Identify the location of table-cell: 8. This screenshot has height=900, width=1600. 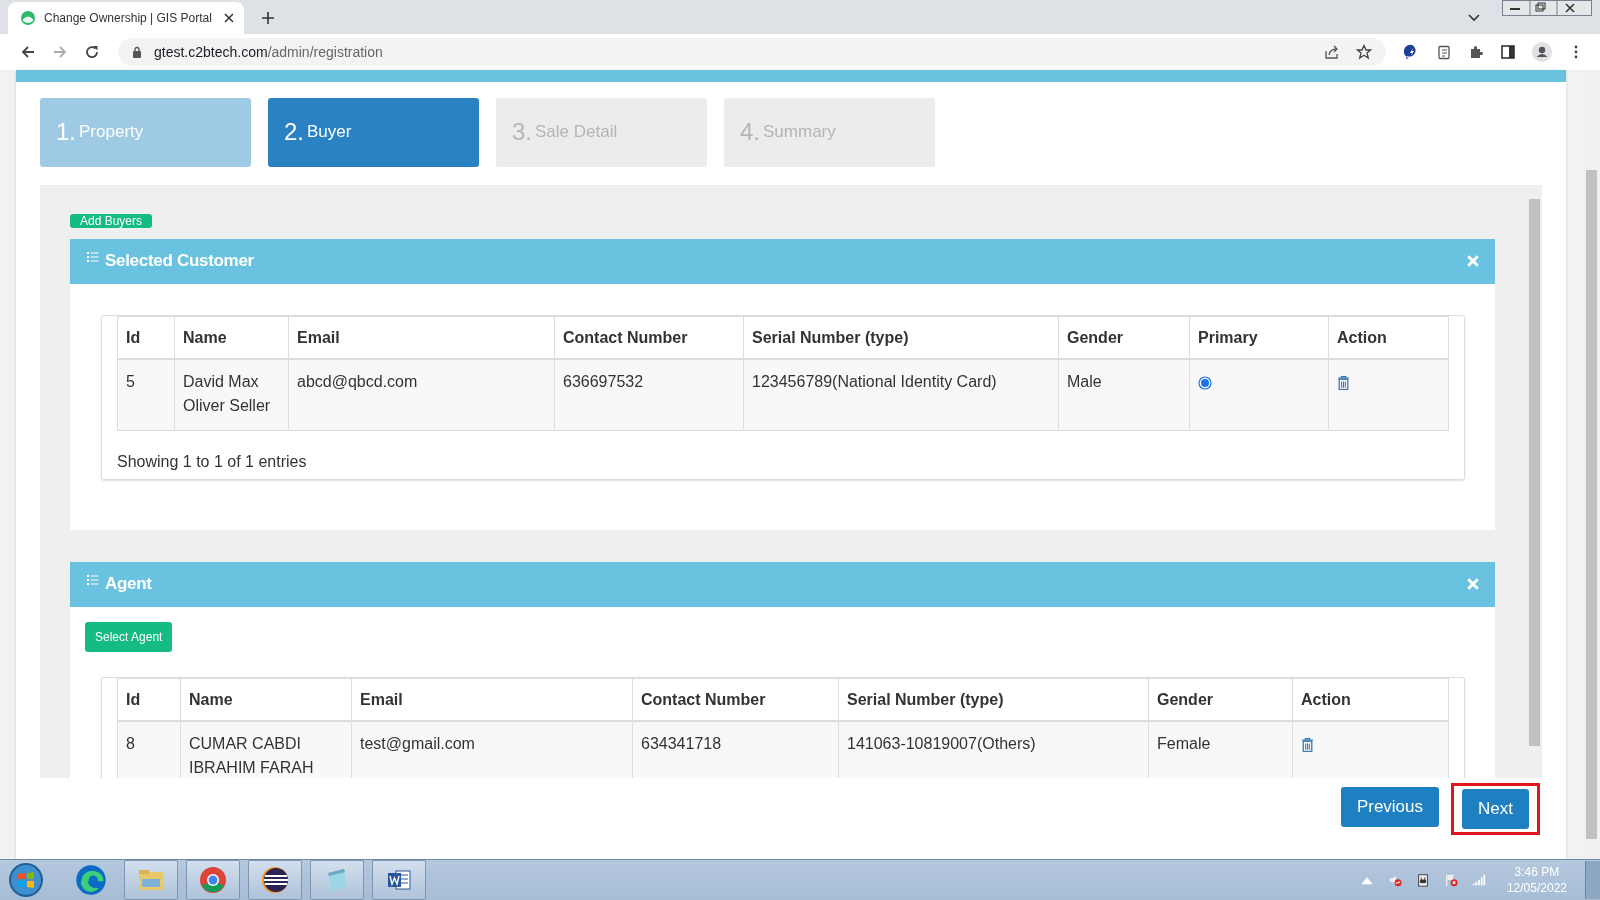
(130, 743).